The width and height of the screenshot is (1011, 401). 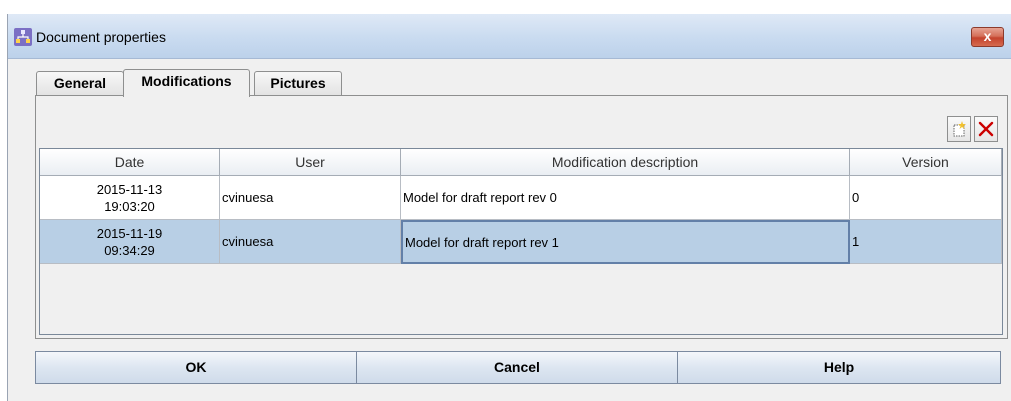 I want to click on cancel-button: Cancel, so click(x=517, y=367).